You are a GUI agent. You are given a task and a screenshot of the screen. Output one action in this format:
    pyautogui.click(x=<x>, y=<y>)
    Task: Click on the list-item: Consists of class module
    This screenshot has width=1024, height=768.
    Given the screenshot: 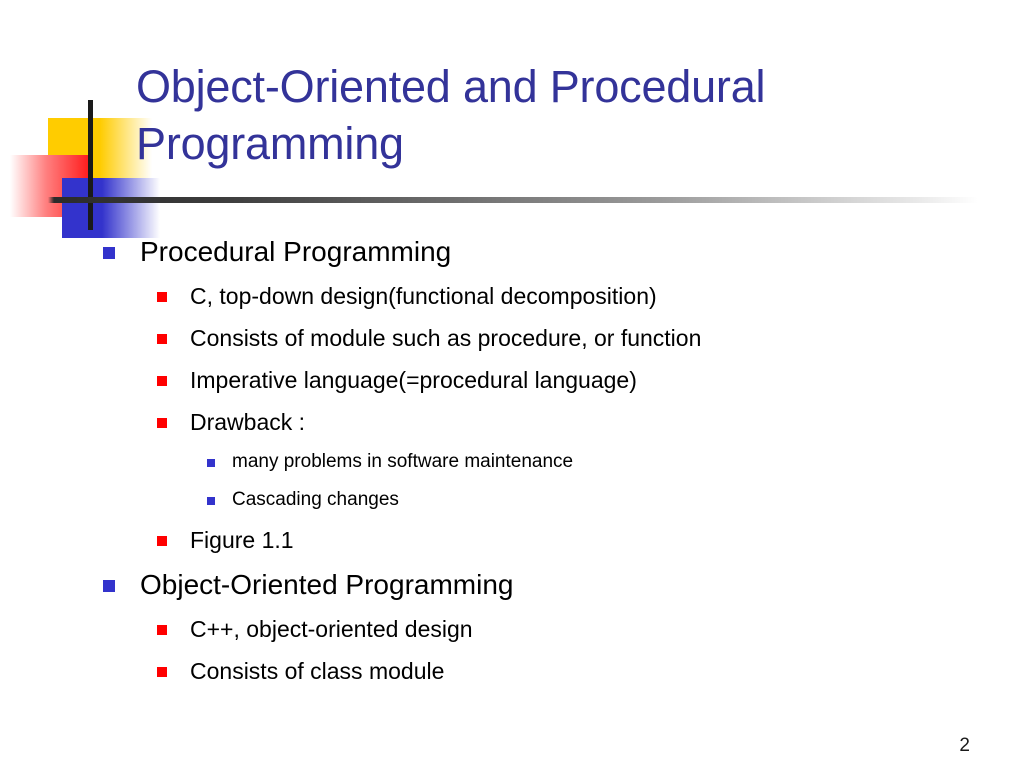 What is the action you would take?
    pyautogui.click(x=512, y=671)
    